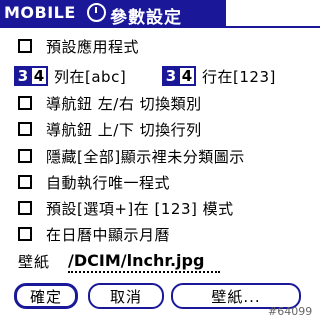  What do you see at coordinates (187, 76) in the screenshot?
I see `row-option-4: 4` at bounding box center [187, 76].